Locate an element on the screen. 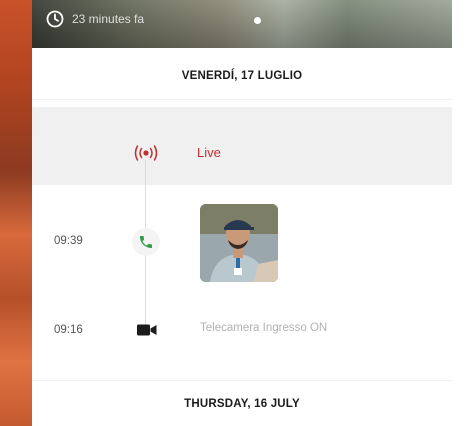 Image resolution: width=468 pixels, height=426 pixels. live-label: Live is located at coordinates (209, 152).